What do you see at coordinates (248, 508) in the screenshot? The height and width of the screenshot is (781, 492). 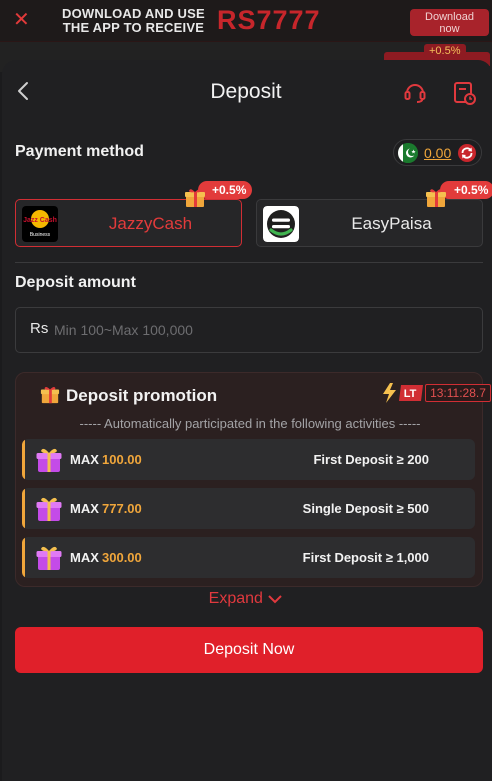 I see `promotion-row: MAX 777.00 Single Deposit ≥ 500` at bounding box center [248, 508].